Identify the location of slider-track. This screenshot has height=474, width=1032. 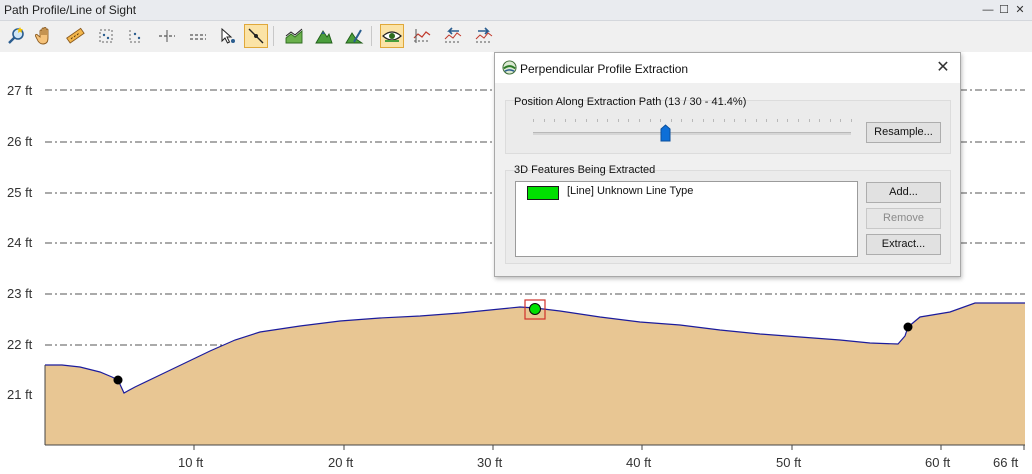
(692, 133).